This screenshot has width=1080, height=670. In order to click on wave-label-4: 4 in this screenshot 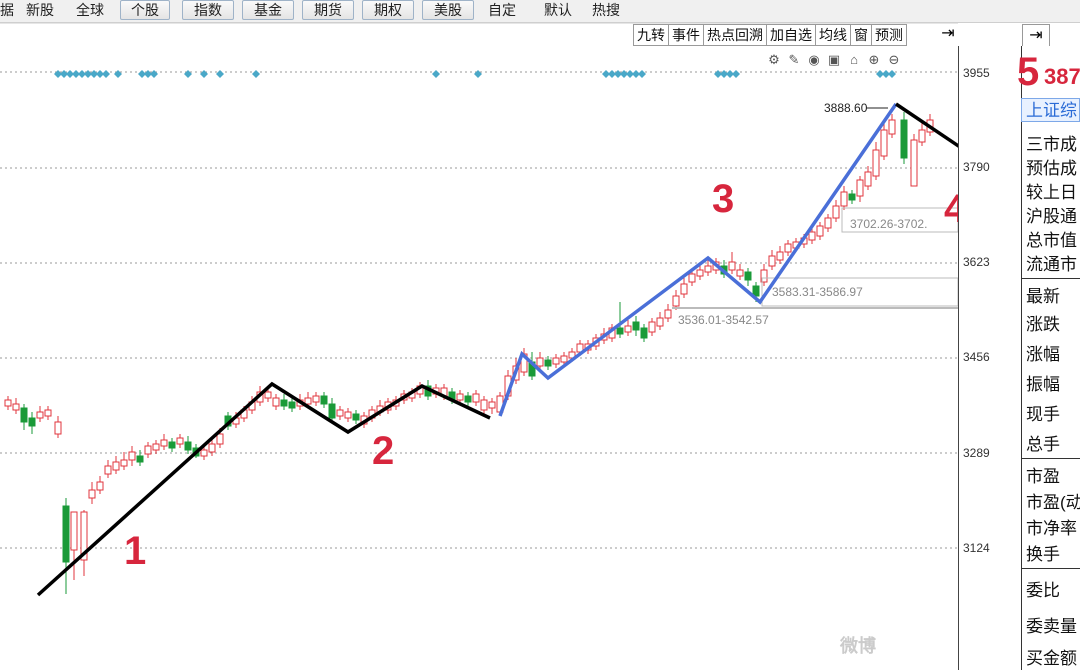, I will do `click(951, 209)`.